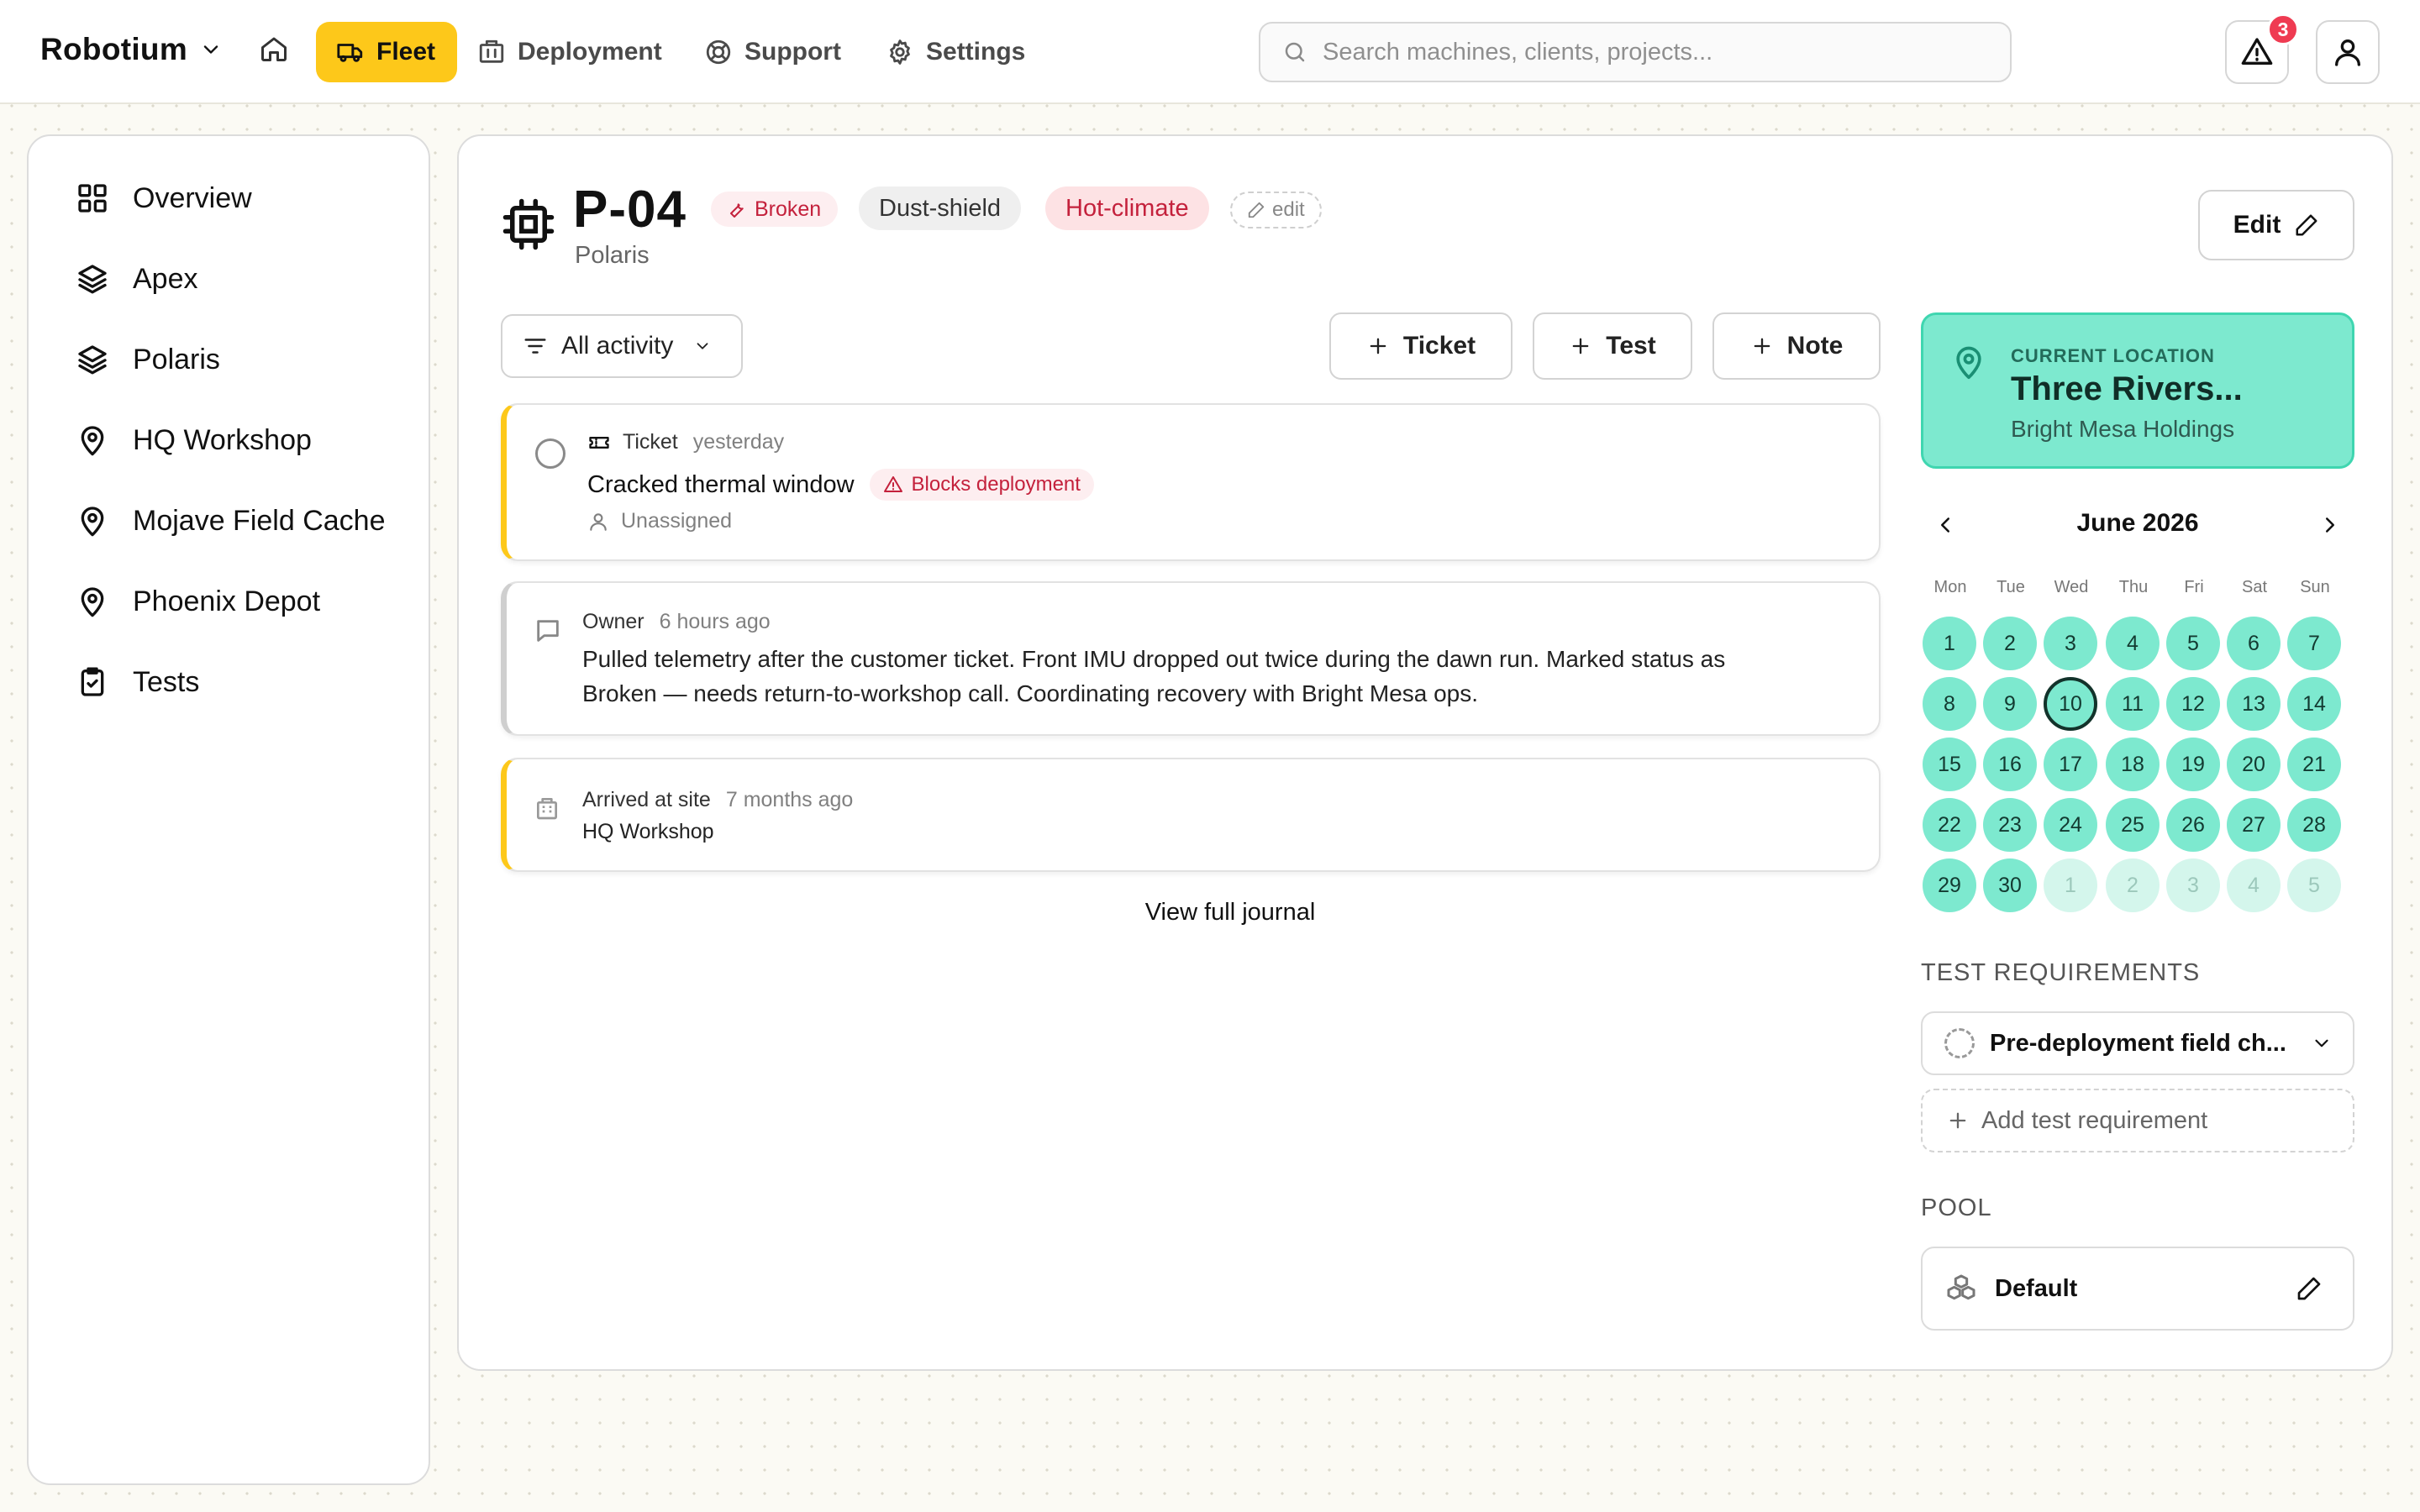  What do you see at coordinates (1420, 346) in the screenshot?
I see `add-ticket-button: Ticket` at bounding box center [1420, 346].